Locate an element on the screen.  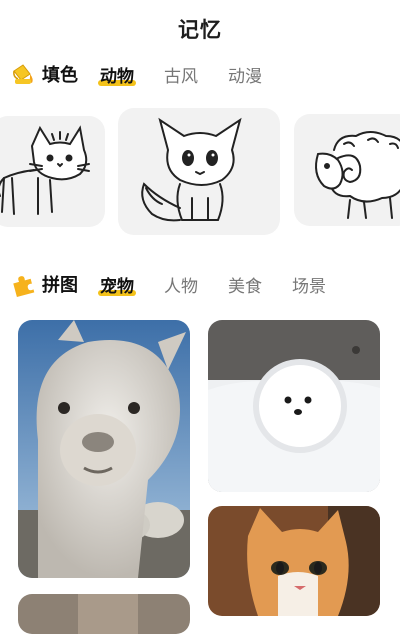
tab-pets: 宠物 is located at coordinates (117, 284).